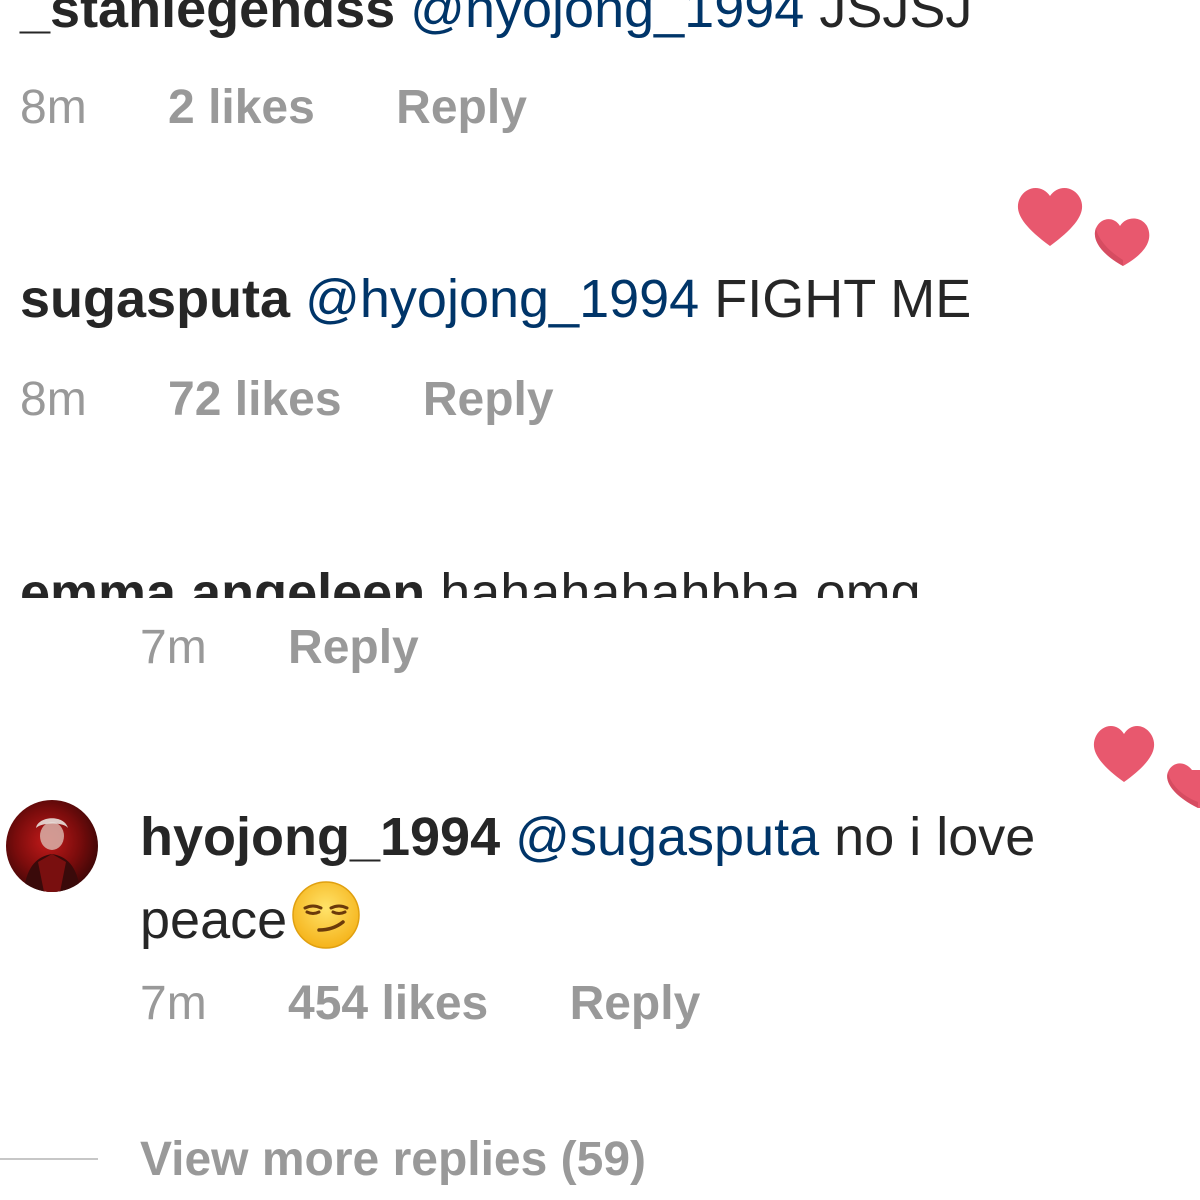 This screenshot has width=1200, height=1200. Describe the element at coordinates (667, 837) in the screenshot. I see `comment-mention: @sugasputa` at that location.